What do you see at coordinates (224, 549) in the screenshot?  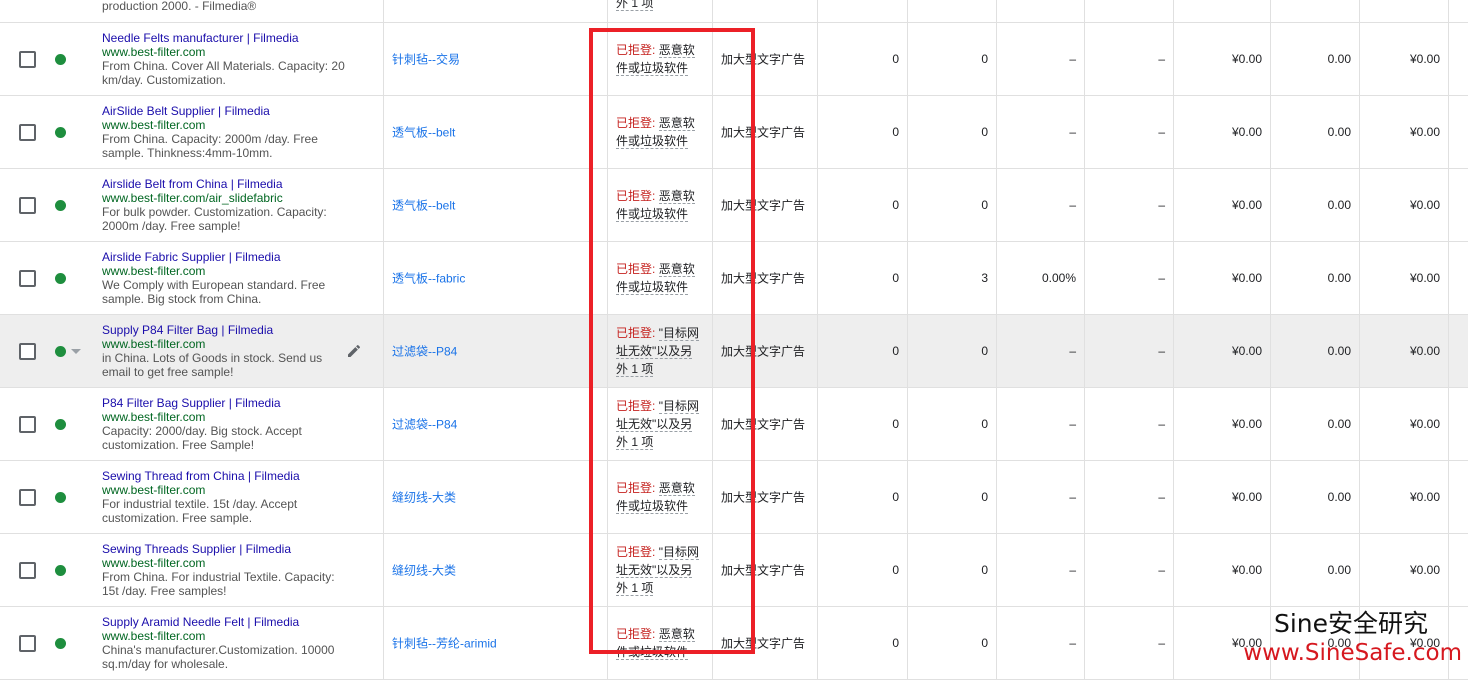 I see `ad-title: Sewing Threads Supplier | Filmedia` at bounding box center [224, 549].